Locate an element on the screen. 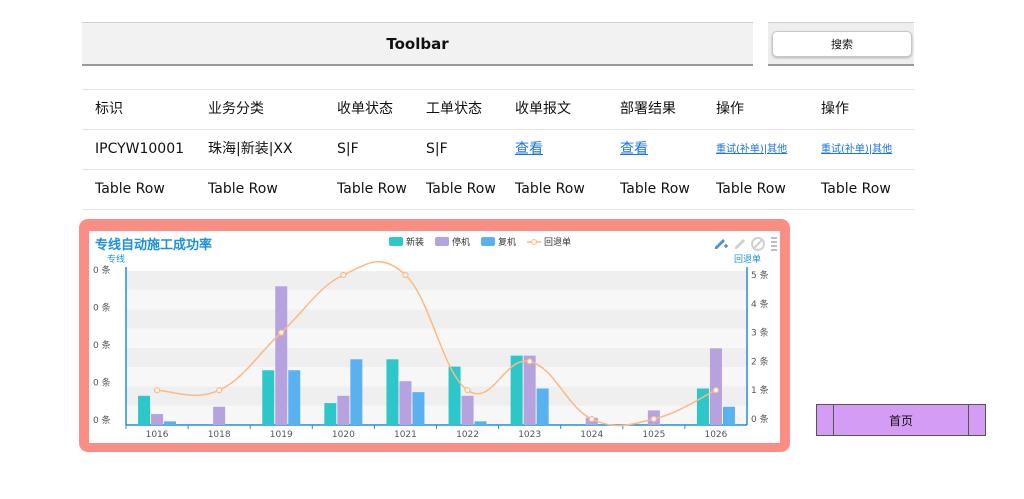  table-cell: IPCYW10001 is located at coordinates (140, 149).